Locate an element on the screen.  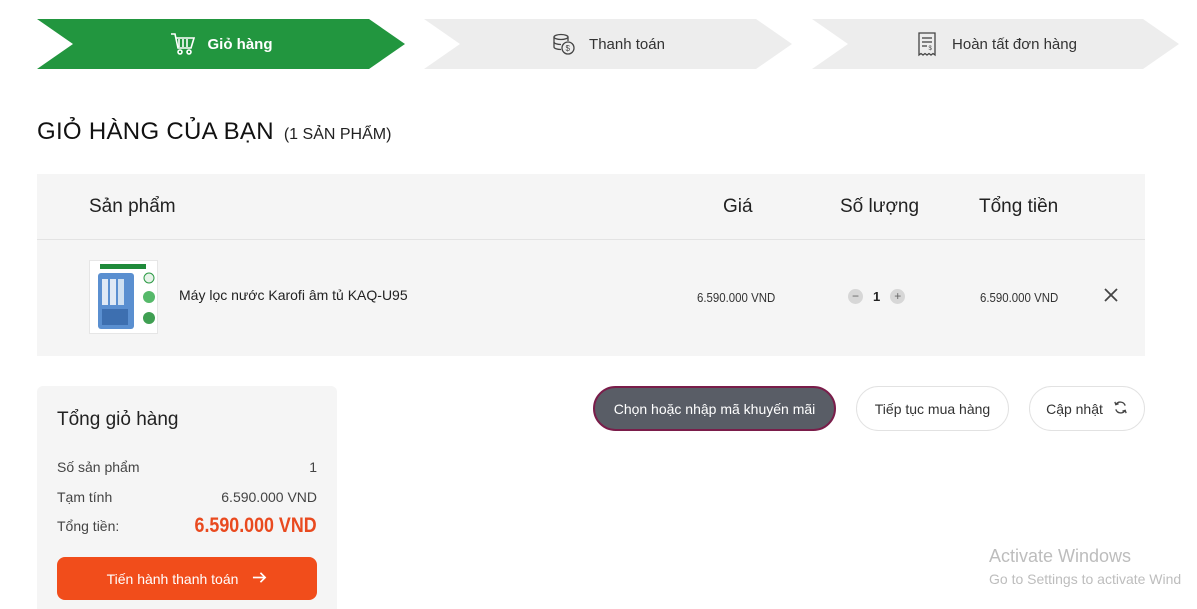
table-header: Sản phẩm Giá Số lượng Tổng tiền is located at coordinates (591, 207).